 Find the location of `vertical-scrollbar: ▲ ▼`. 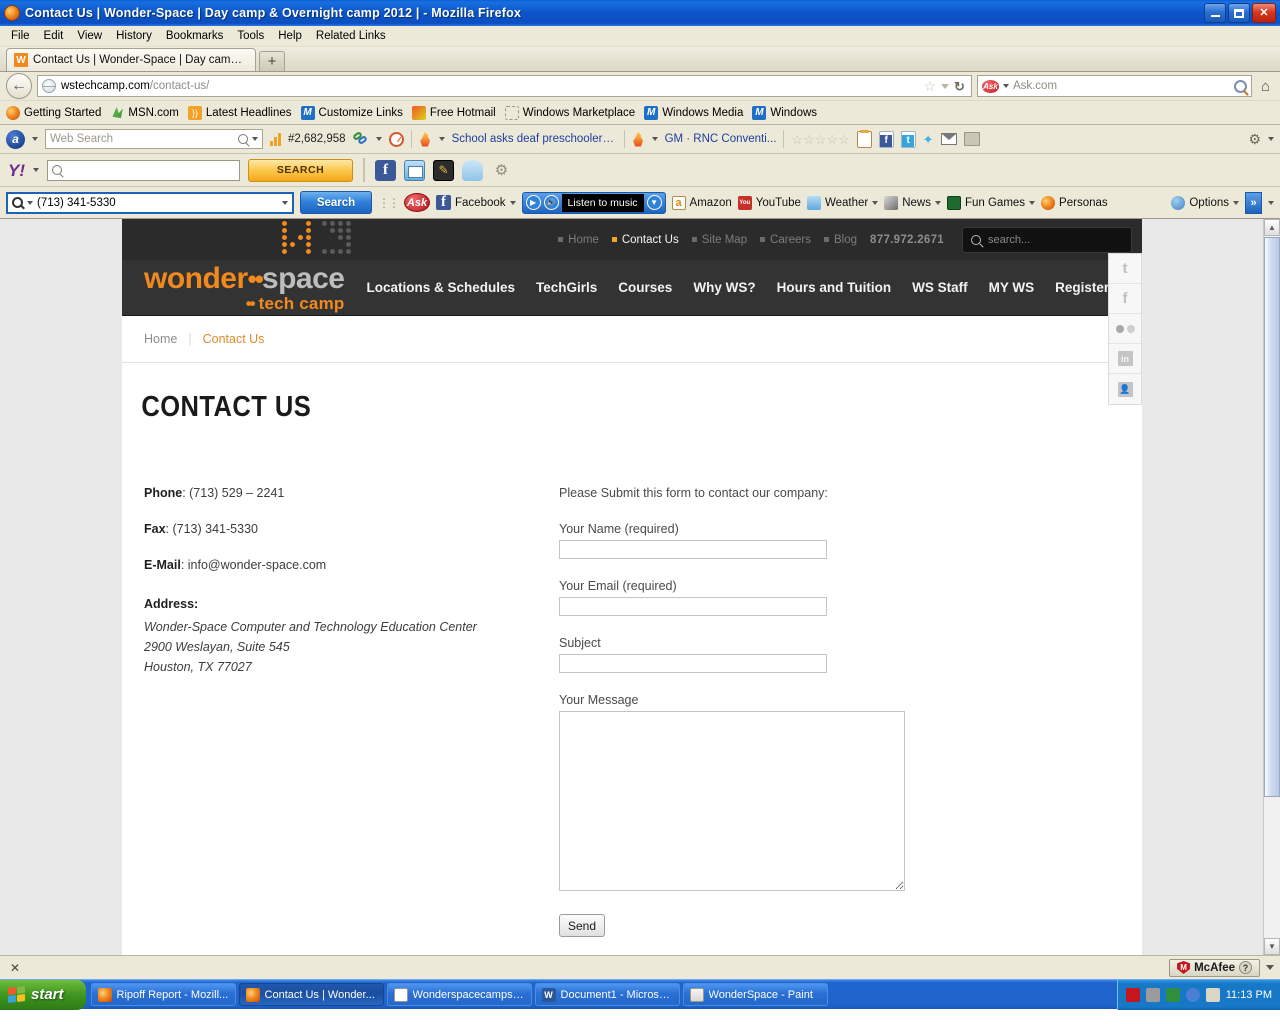

vertical-scrollbar: ▲ ▼ is located at coordinates (1271, 587).